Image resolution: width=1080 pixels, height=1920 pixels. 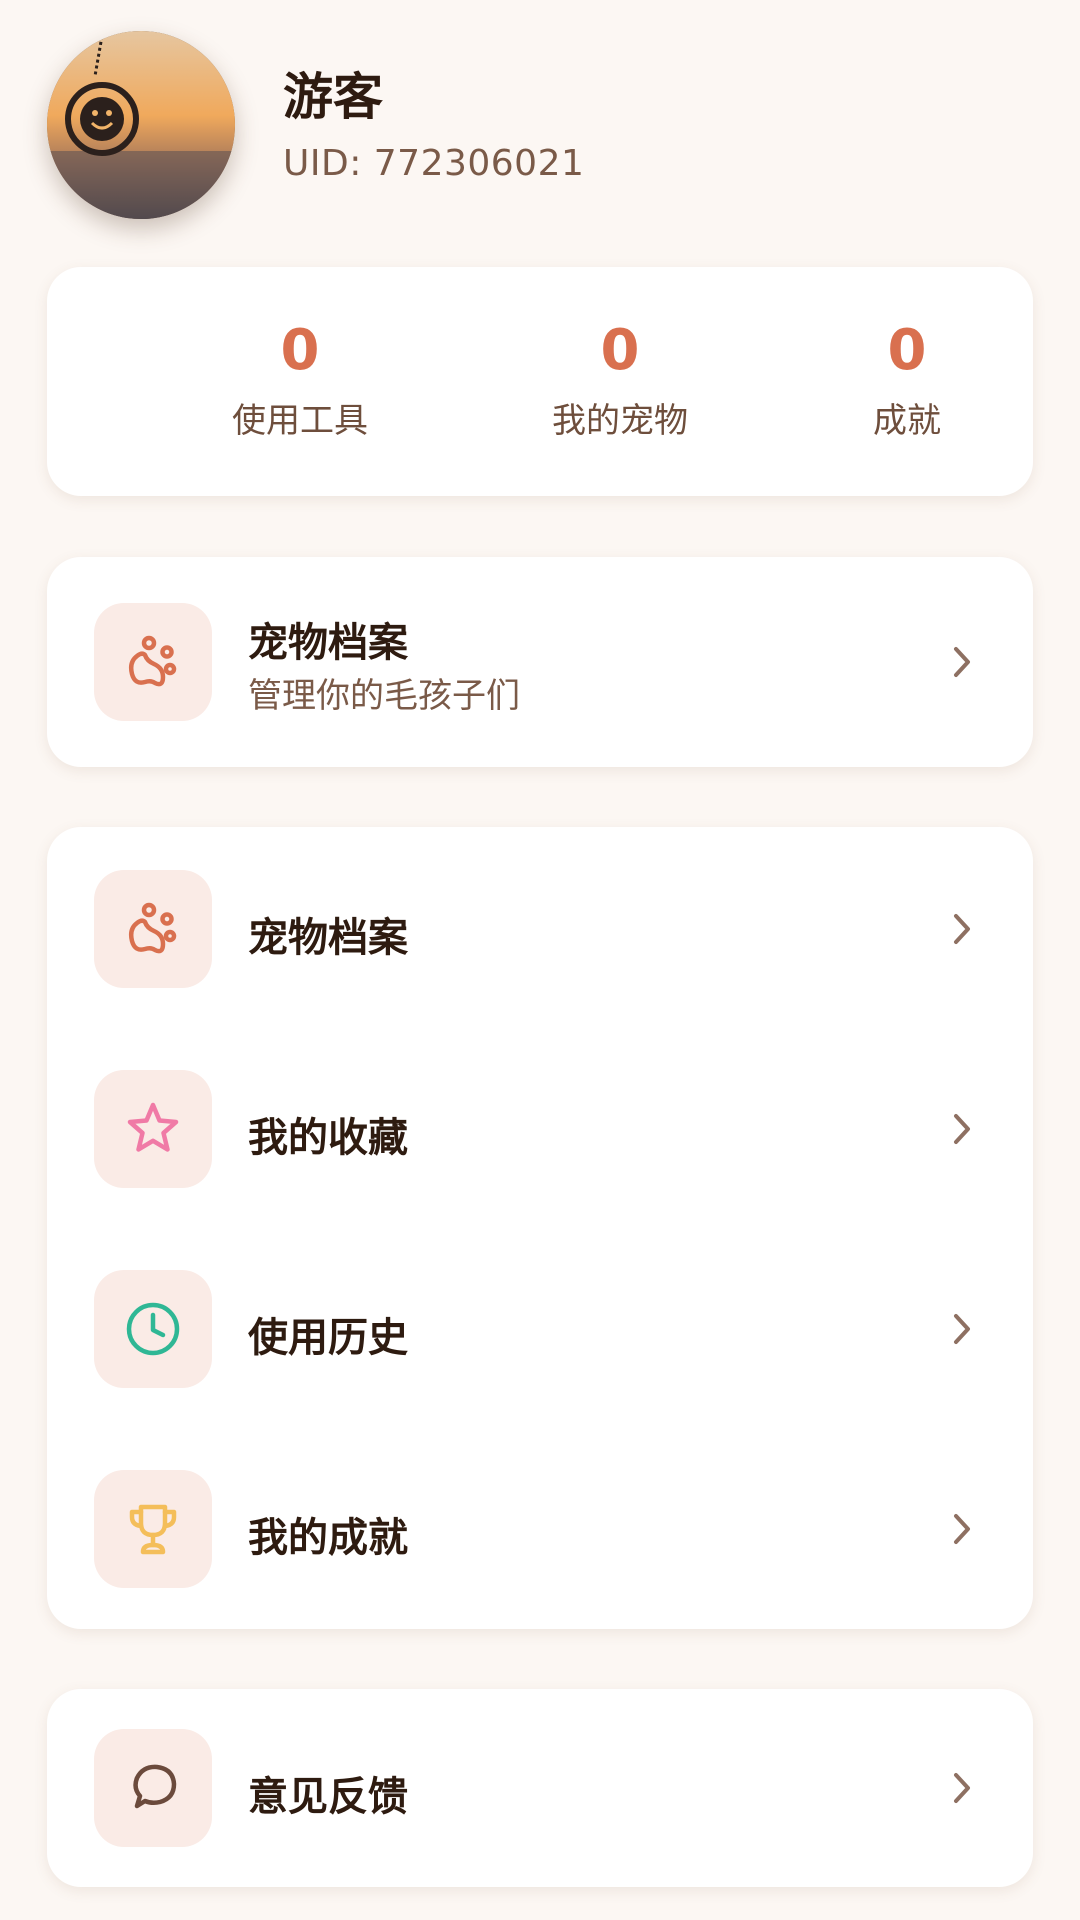 What do you see at coordinates (384, 696) in the screenshot?
I see `pet-profile-subtitle: 管理你的毛孩子们` at bounding box center [384, 696].